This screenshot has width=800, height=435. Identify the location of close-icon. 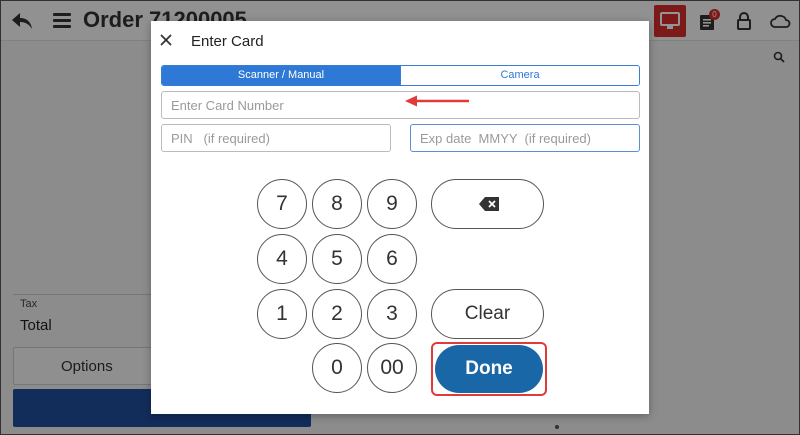
(166, 40).